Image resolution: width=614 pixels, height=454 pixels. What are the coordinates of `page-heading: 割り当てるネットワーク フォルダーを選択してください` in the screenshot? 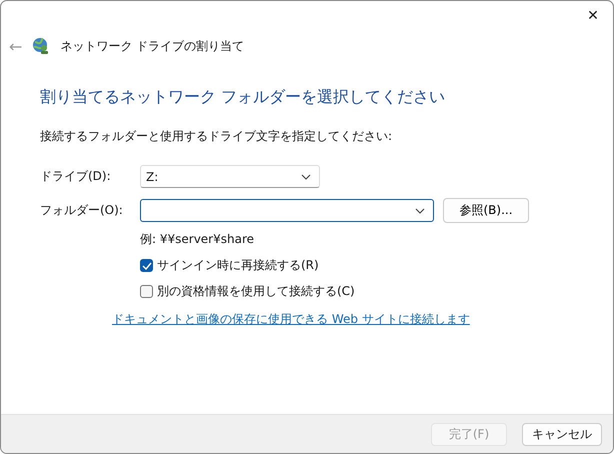 It's located at (243, 97).